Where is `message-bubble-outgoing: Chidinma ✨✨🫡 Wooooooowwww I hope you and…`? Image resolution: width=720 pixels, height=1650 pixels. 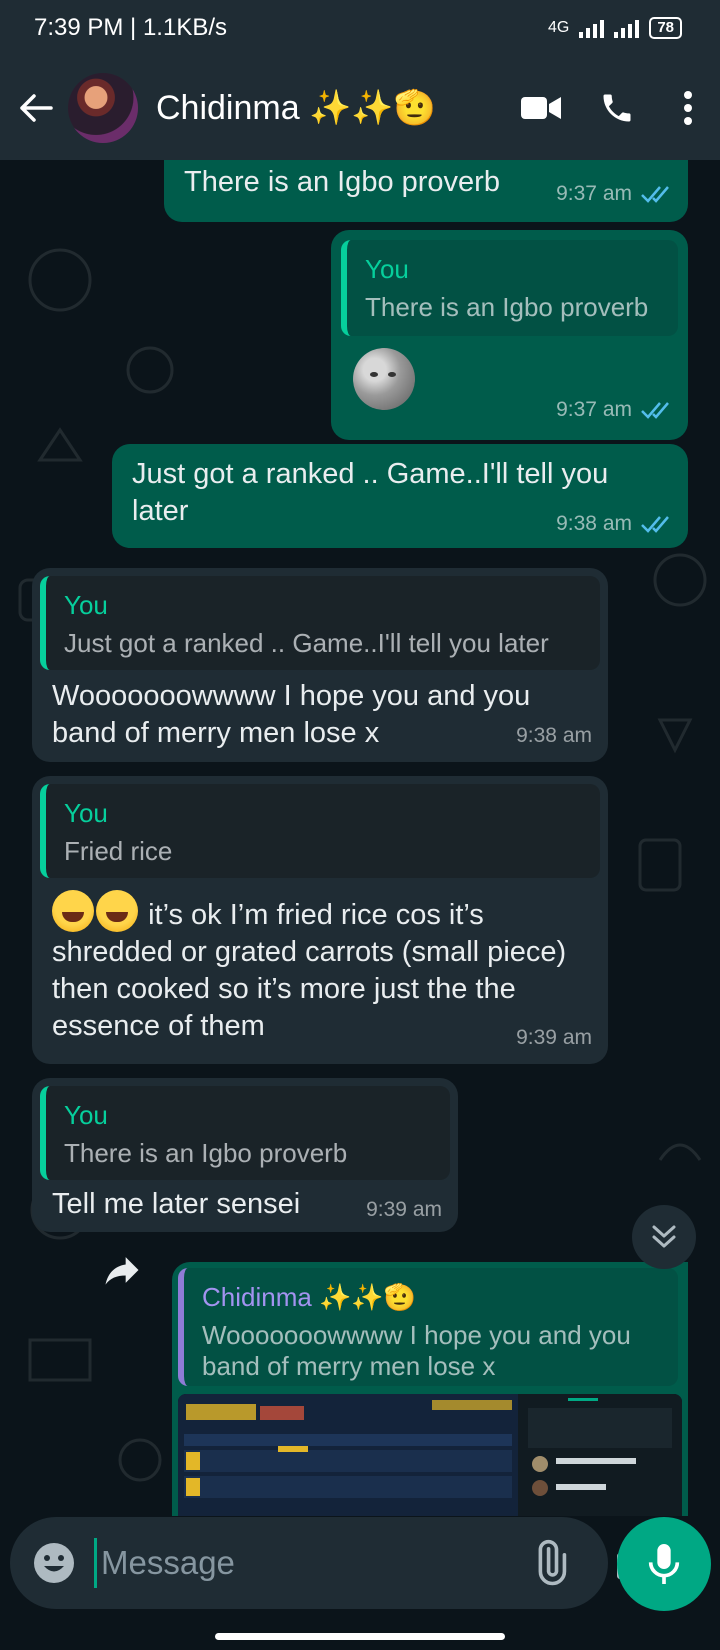
message-bubble-outgoing: Chidinma ✨✨🫡 Wooooooowwww I hope you and… is located at coordinates (430, 1389).